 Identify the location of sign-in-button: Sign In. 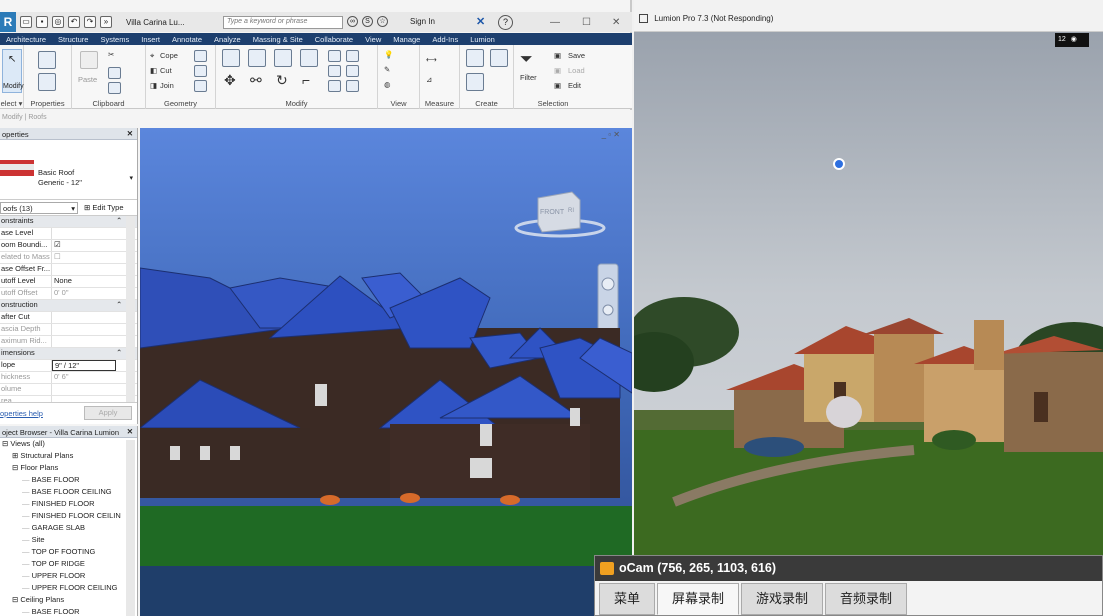
(422, 21).